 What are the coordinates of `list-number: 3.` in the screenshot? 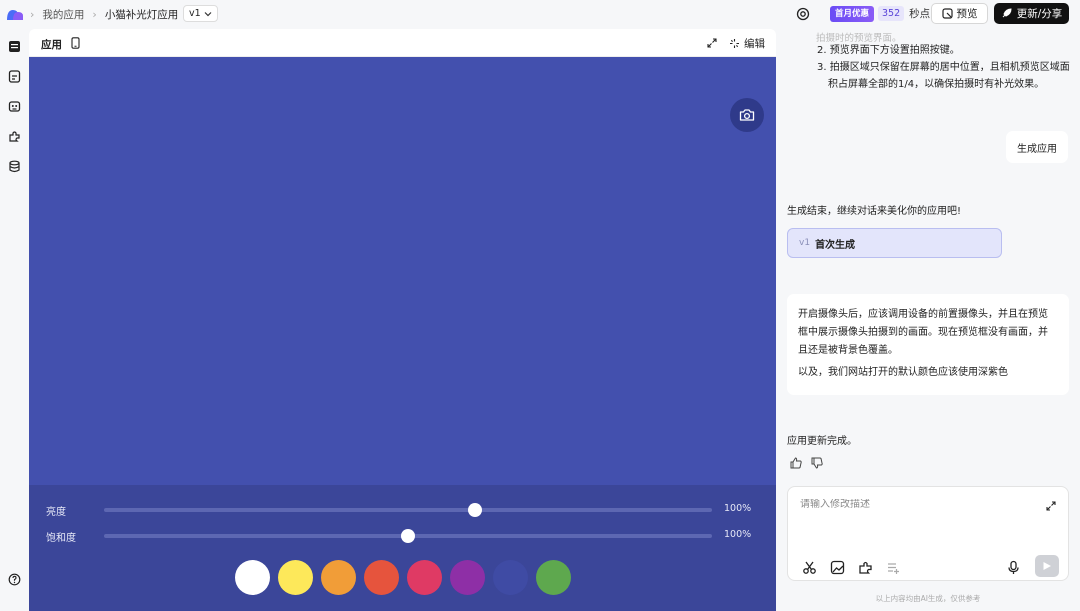 It's located at (822, 67).